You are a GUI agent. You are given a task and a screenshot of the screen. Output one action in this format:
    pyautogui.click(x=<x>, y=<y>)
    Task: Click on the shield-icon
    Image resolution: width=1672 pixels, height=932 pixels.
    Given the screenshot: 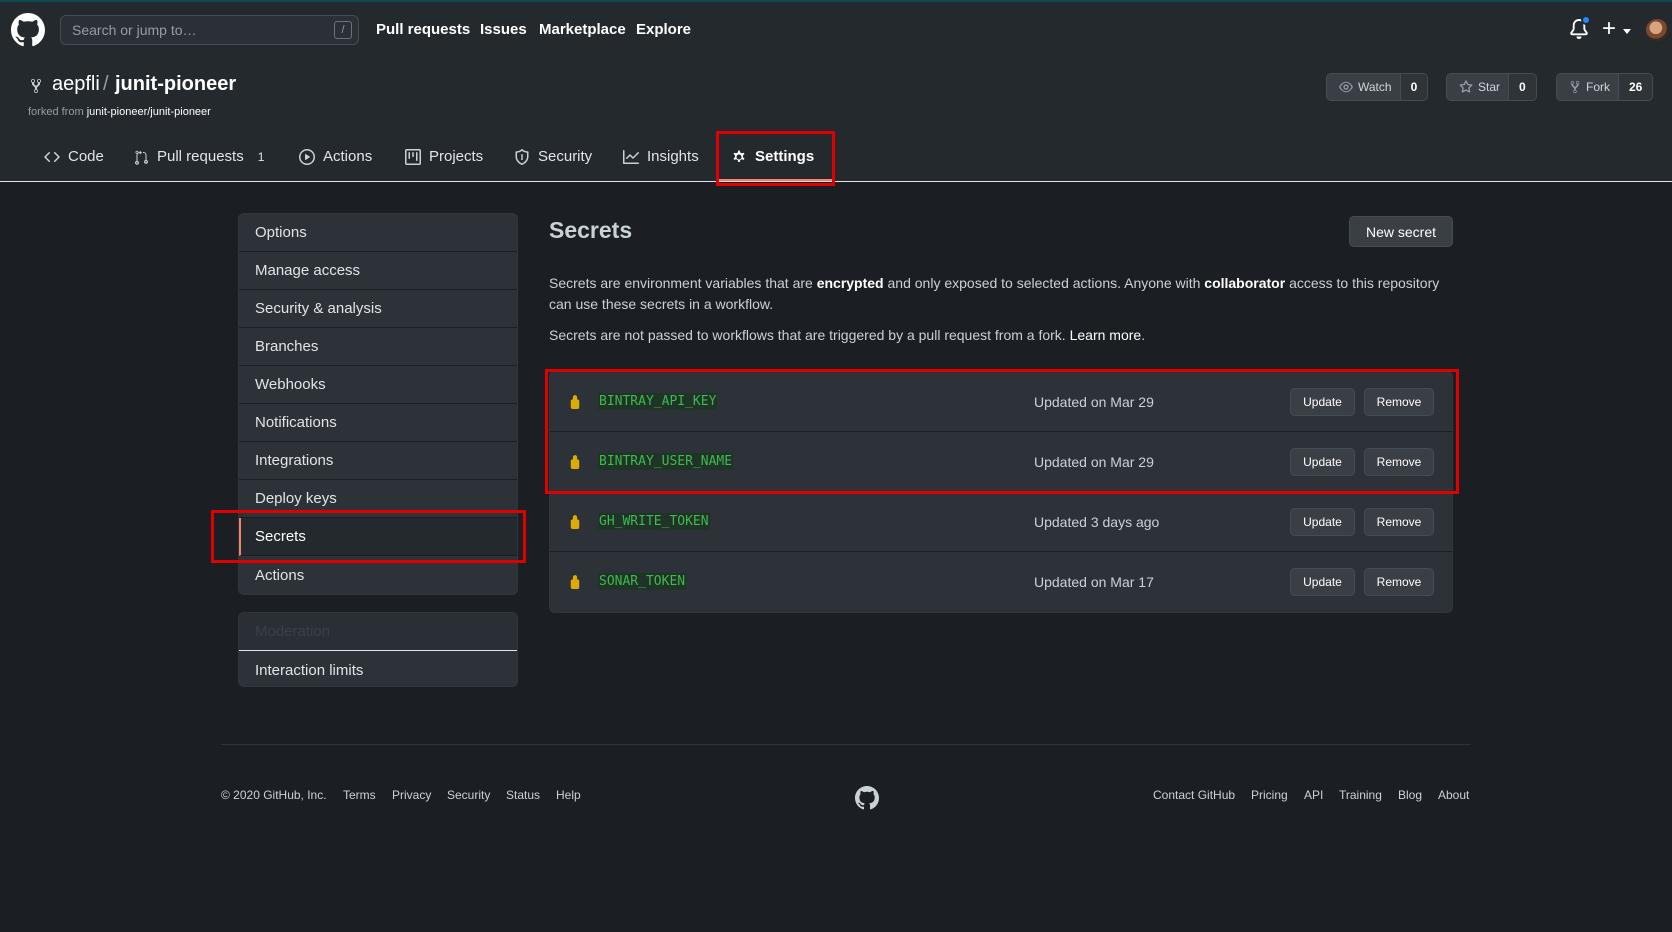 What is the action you would take?
    pyautogui.click(x=522, y=156)
    